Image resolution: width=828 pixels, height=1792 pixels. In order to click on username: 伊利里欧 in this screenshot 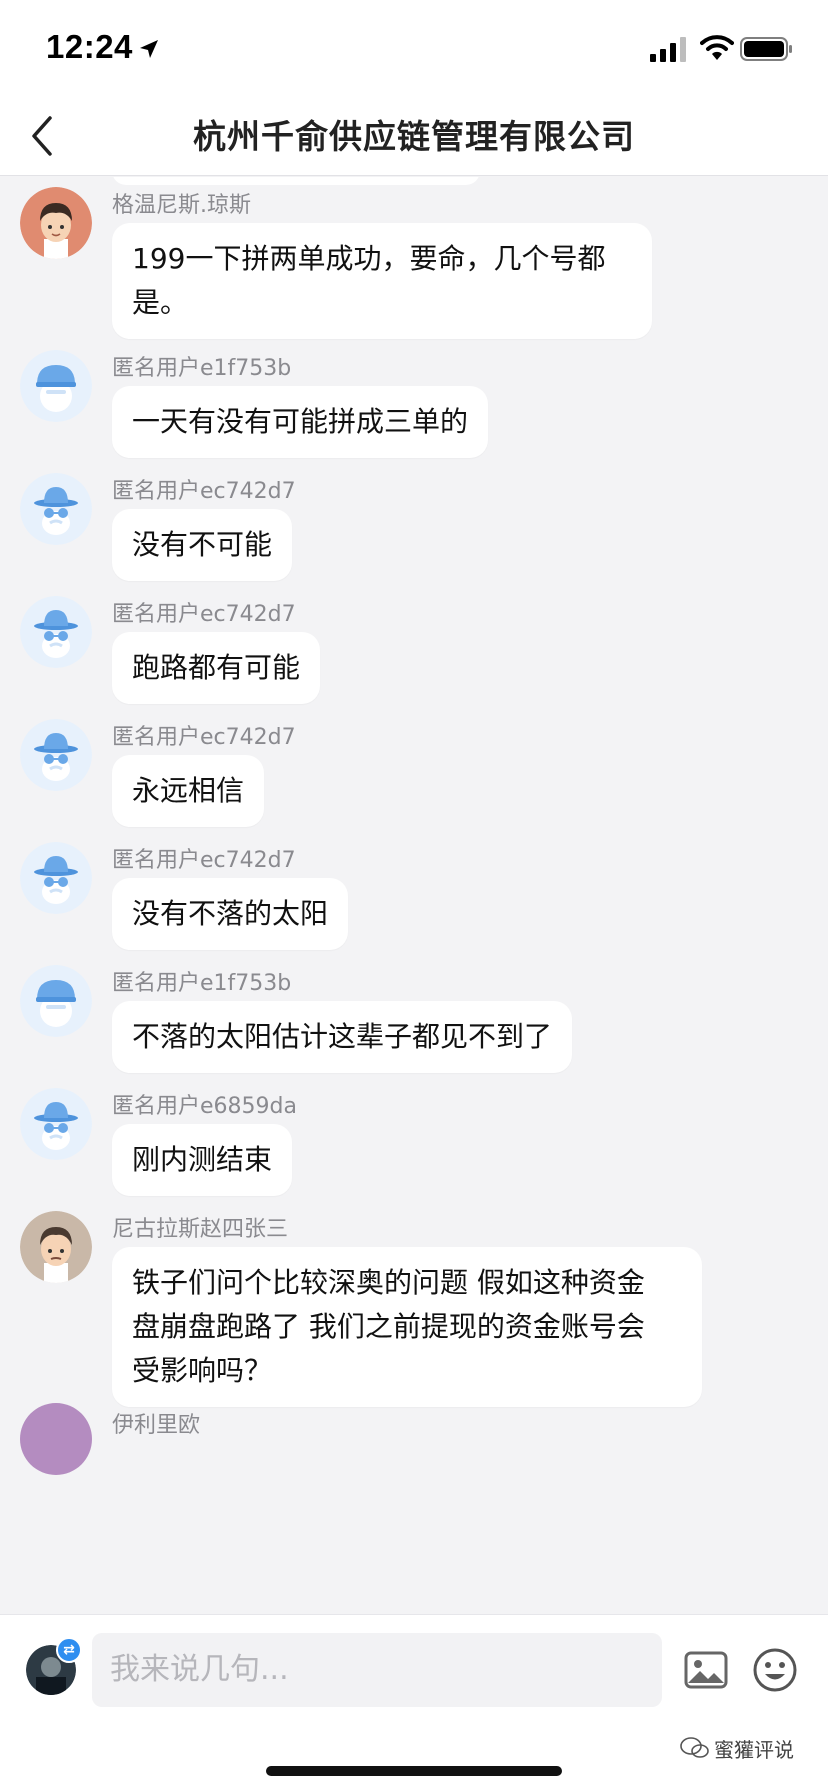, I will do `click(156, 1423)`.